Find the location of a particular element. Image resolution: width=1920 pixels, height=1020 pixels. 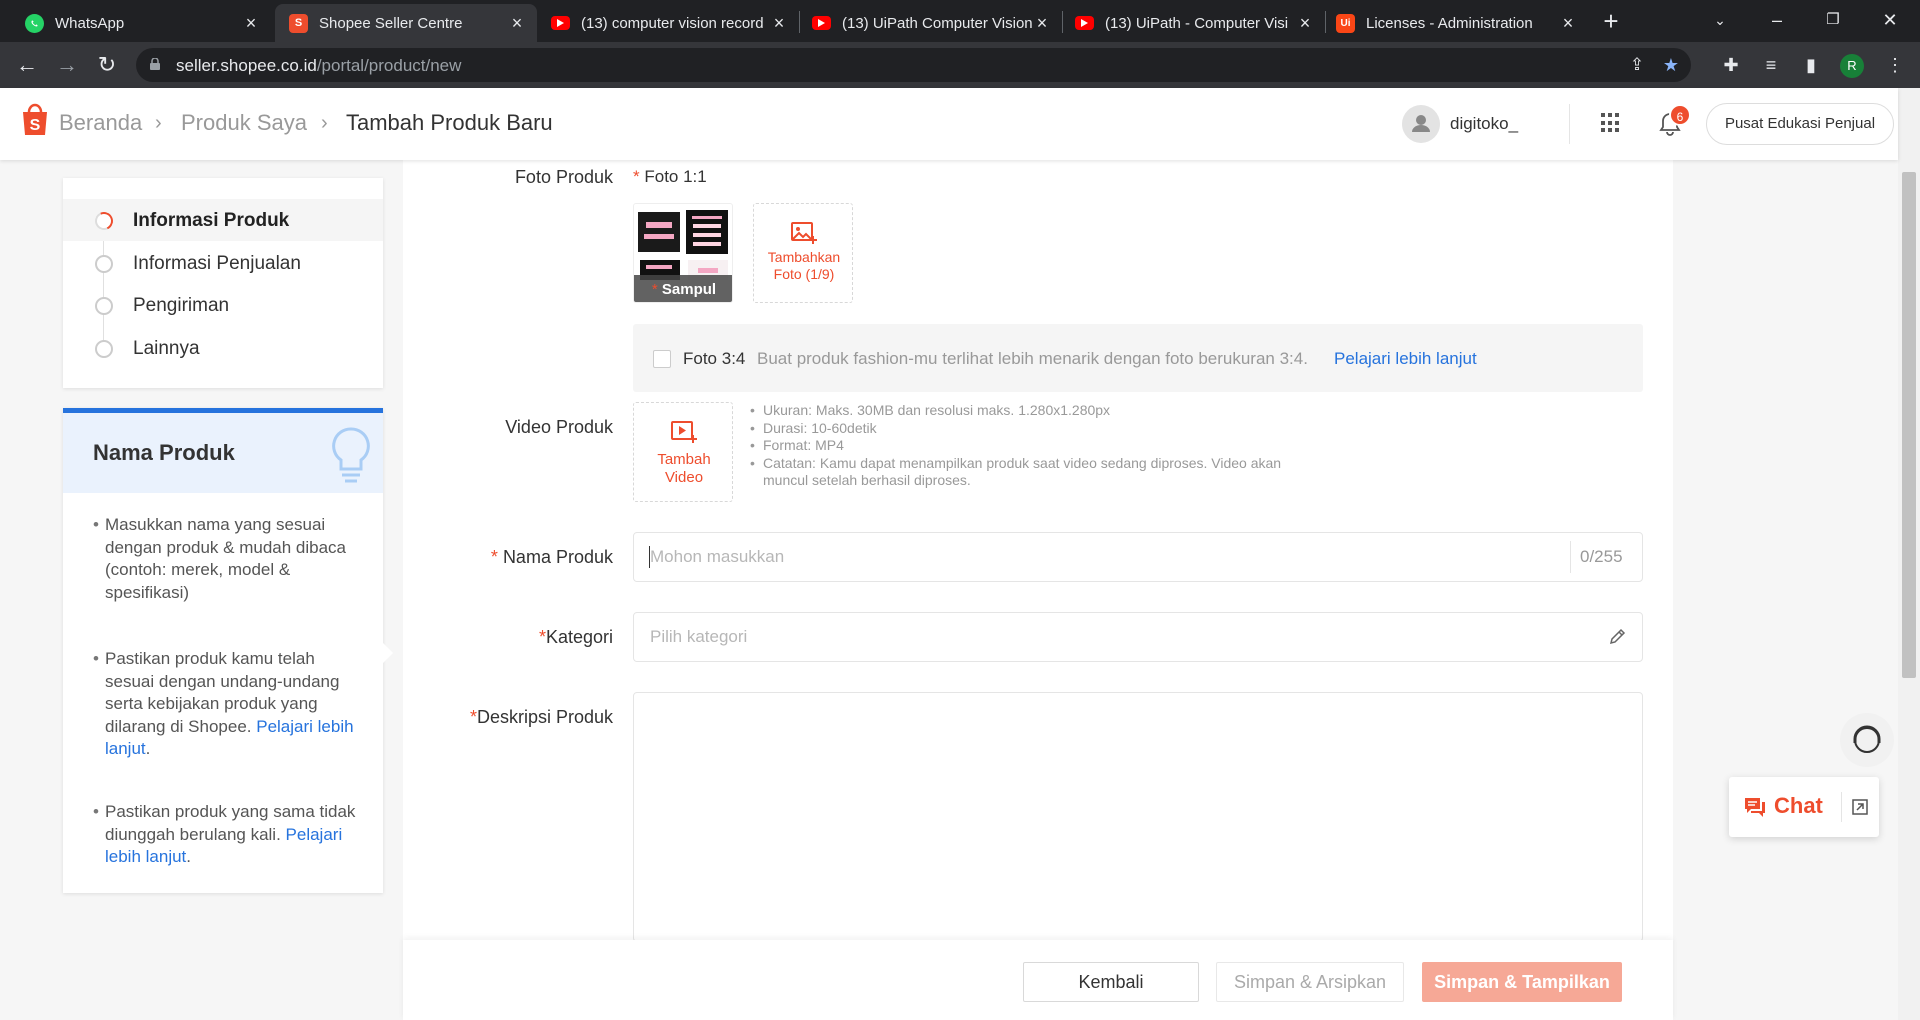

username: digitoko_ is located at coordinates (1484, 124).